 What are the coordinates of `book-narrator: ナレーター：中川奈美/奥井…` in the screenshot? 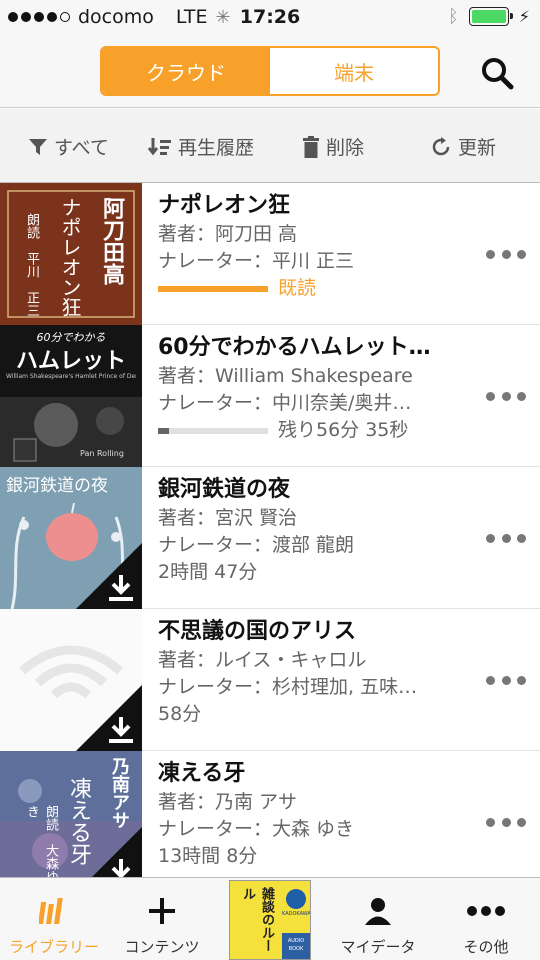 It's located at (285, 403).